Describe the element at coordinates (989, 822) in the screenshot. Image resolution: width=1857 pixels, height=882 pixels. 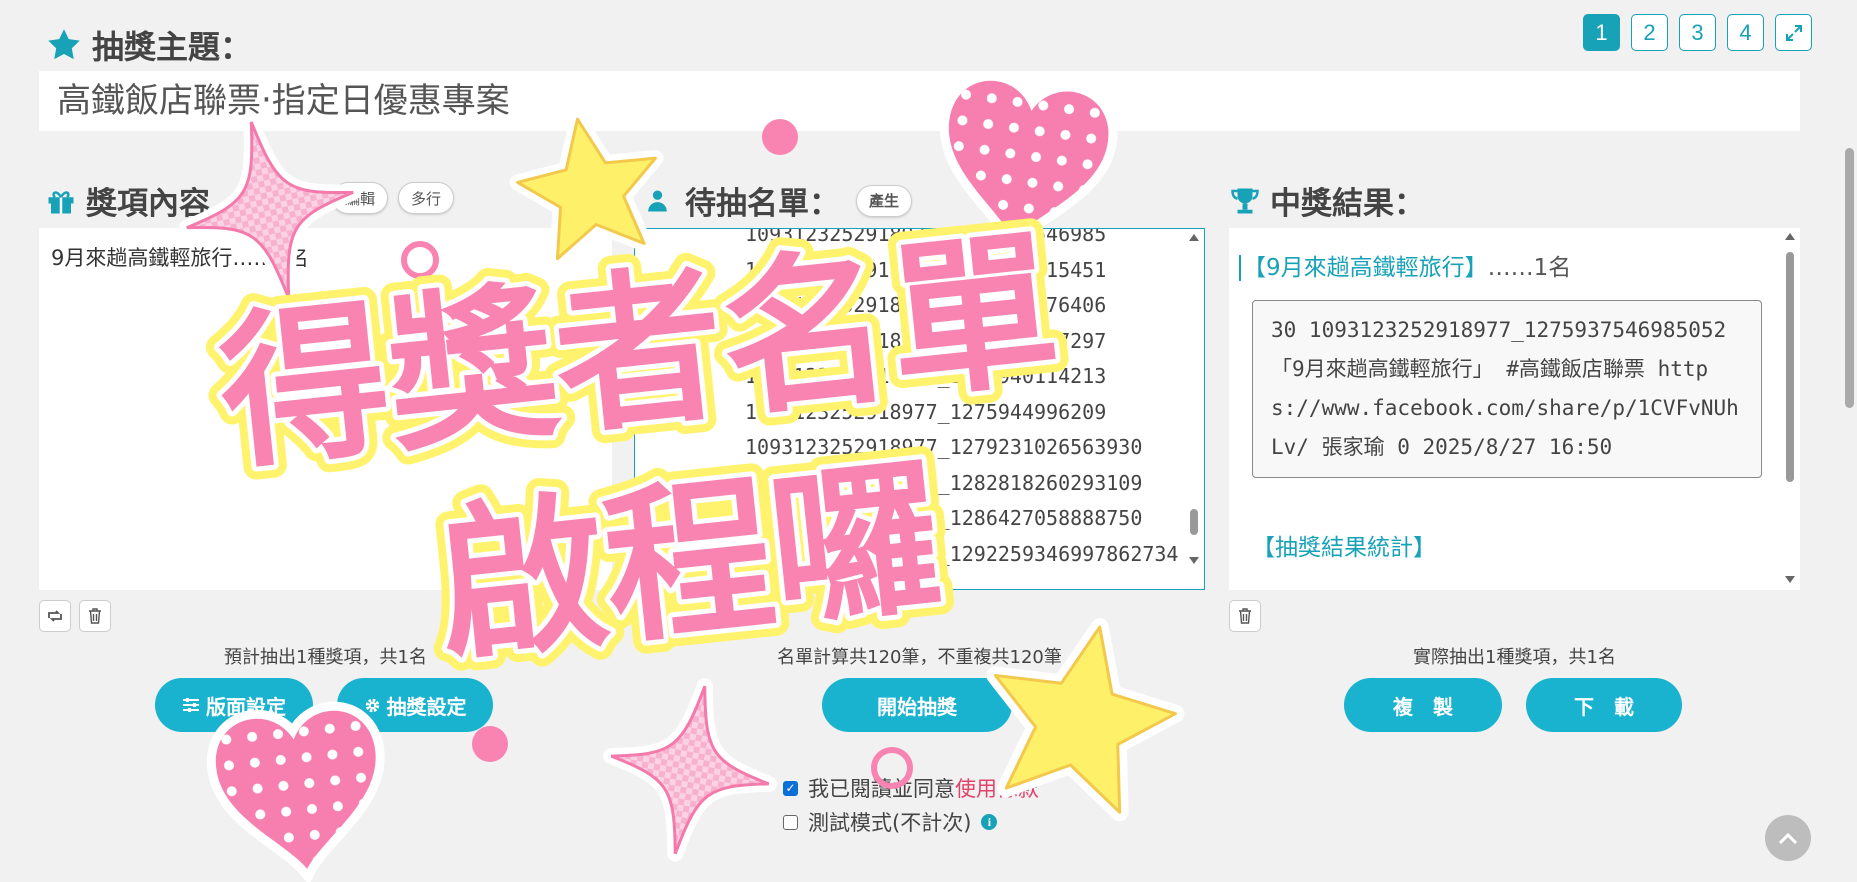
I see `info-icon: i` at that location.